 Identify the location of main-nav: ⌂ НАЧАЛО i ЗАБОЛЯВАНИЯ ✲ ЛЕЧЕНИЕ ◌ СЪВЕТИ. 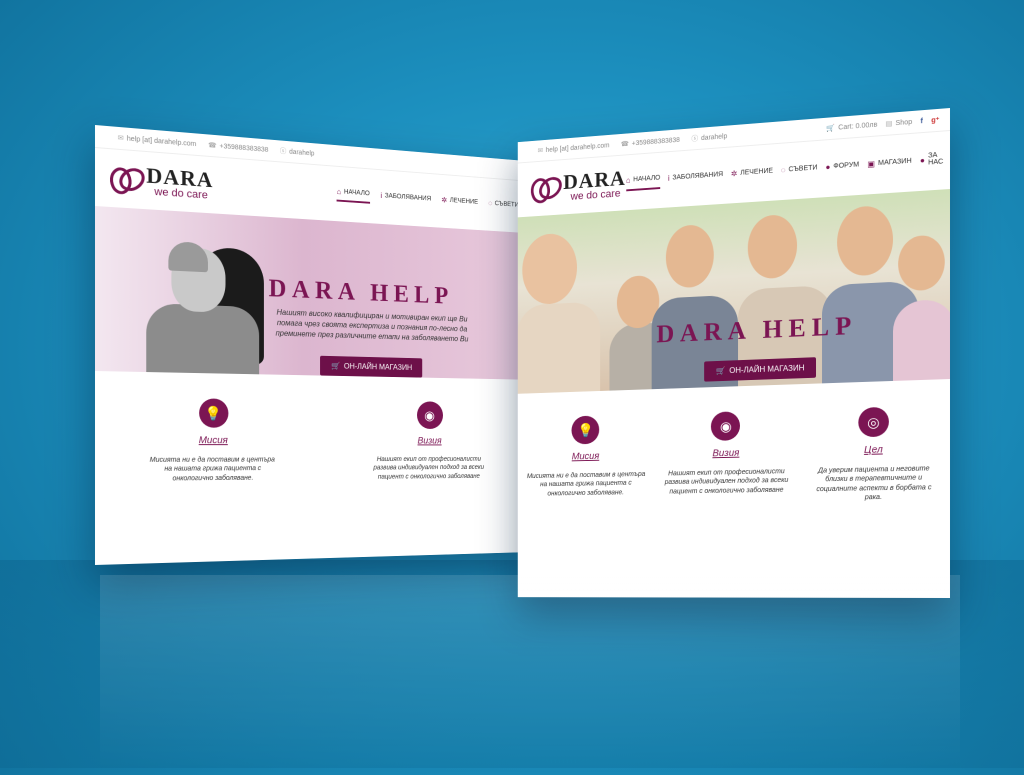
(427, 200).